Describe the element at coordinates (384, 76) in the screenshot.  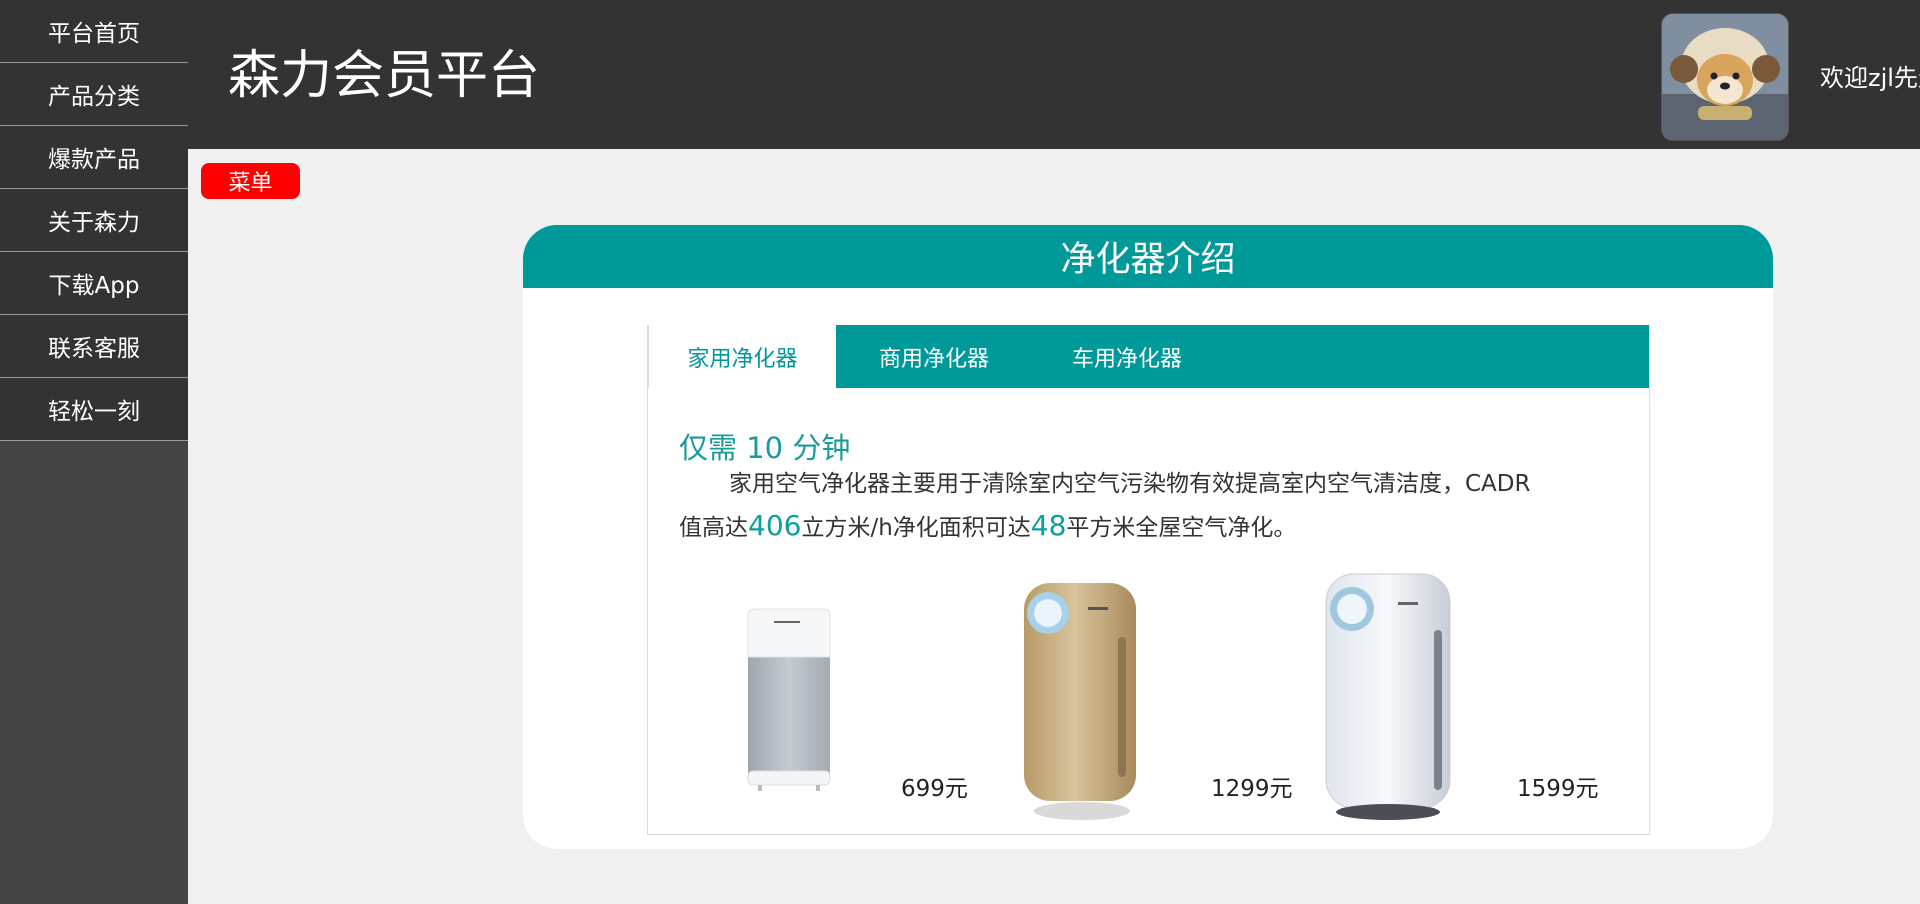
I see `page-title: 森力会员平台` at that location.